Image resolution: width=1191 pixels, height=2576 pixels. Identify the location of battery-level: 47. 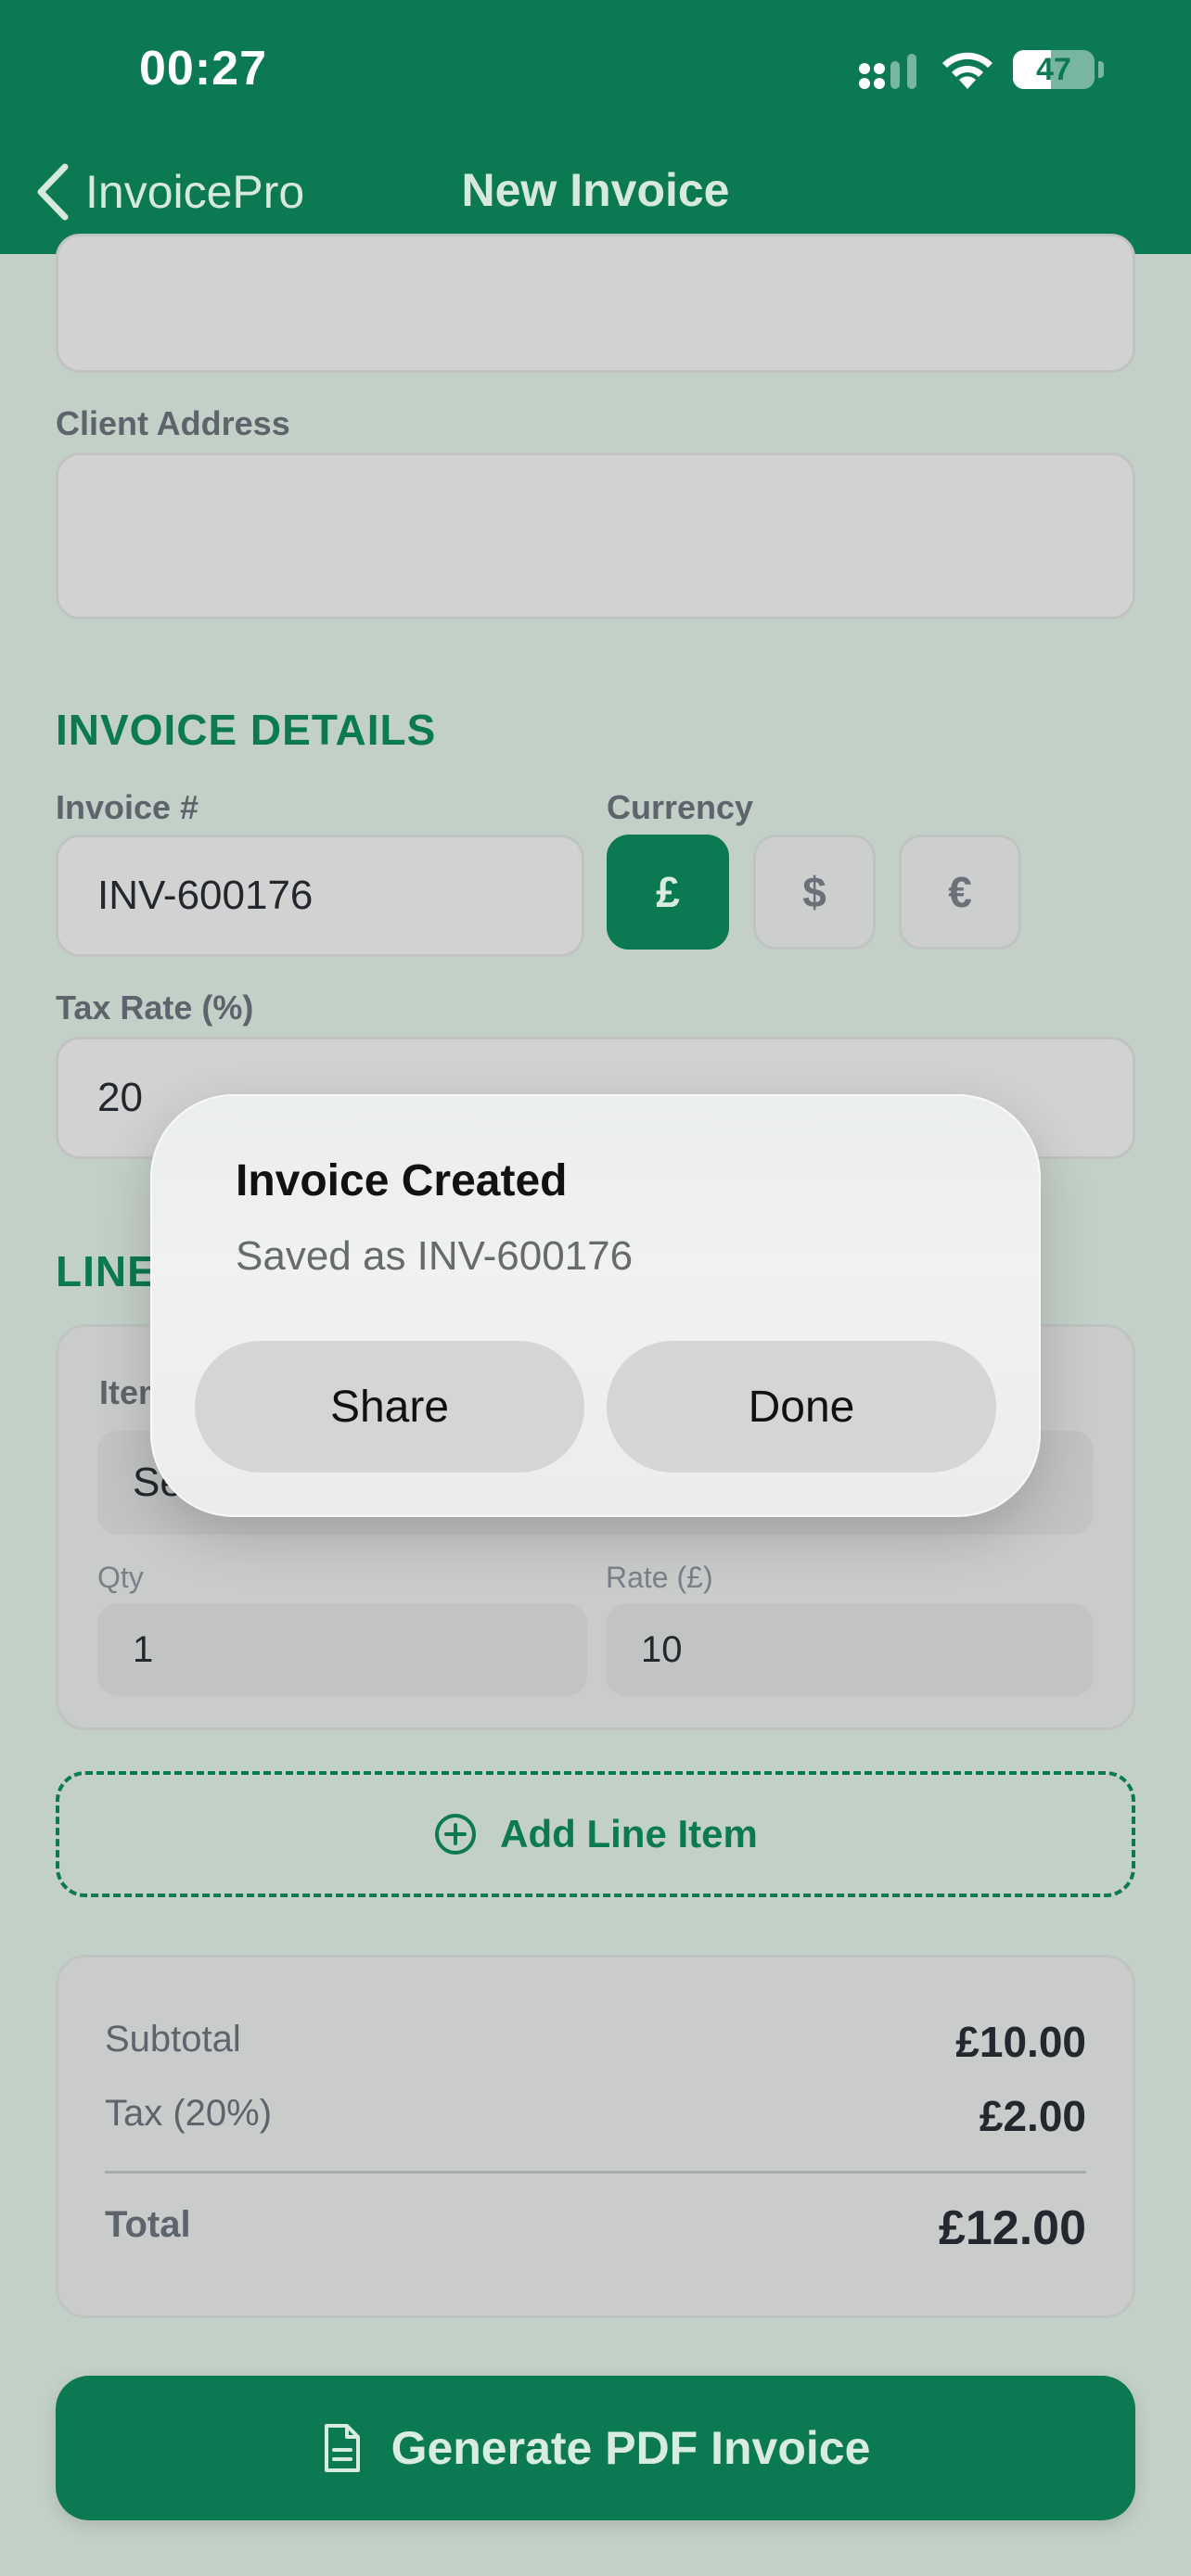
(1053, 69).